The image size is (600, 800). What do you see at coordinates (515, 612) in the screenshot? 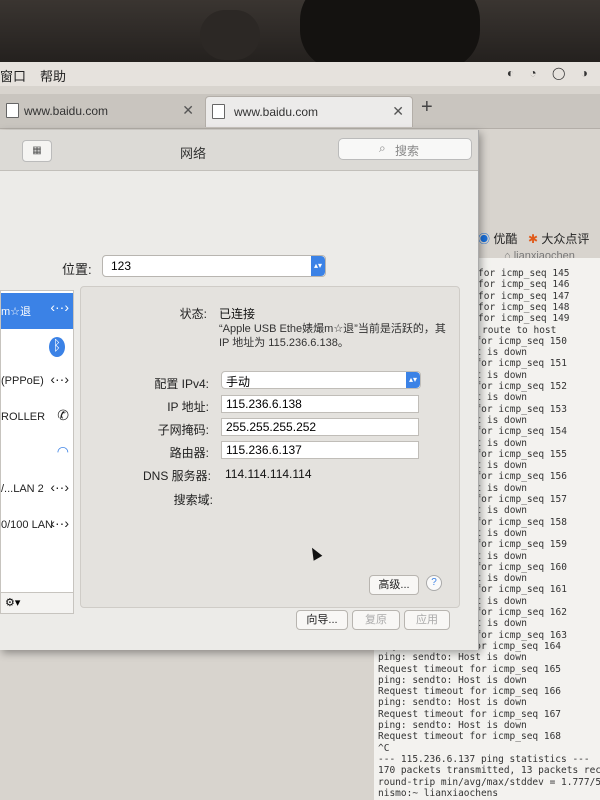
I see `terminal-line: t for icmp_seq 162` at bounding box center [515, 612].